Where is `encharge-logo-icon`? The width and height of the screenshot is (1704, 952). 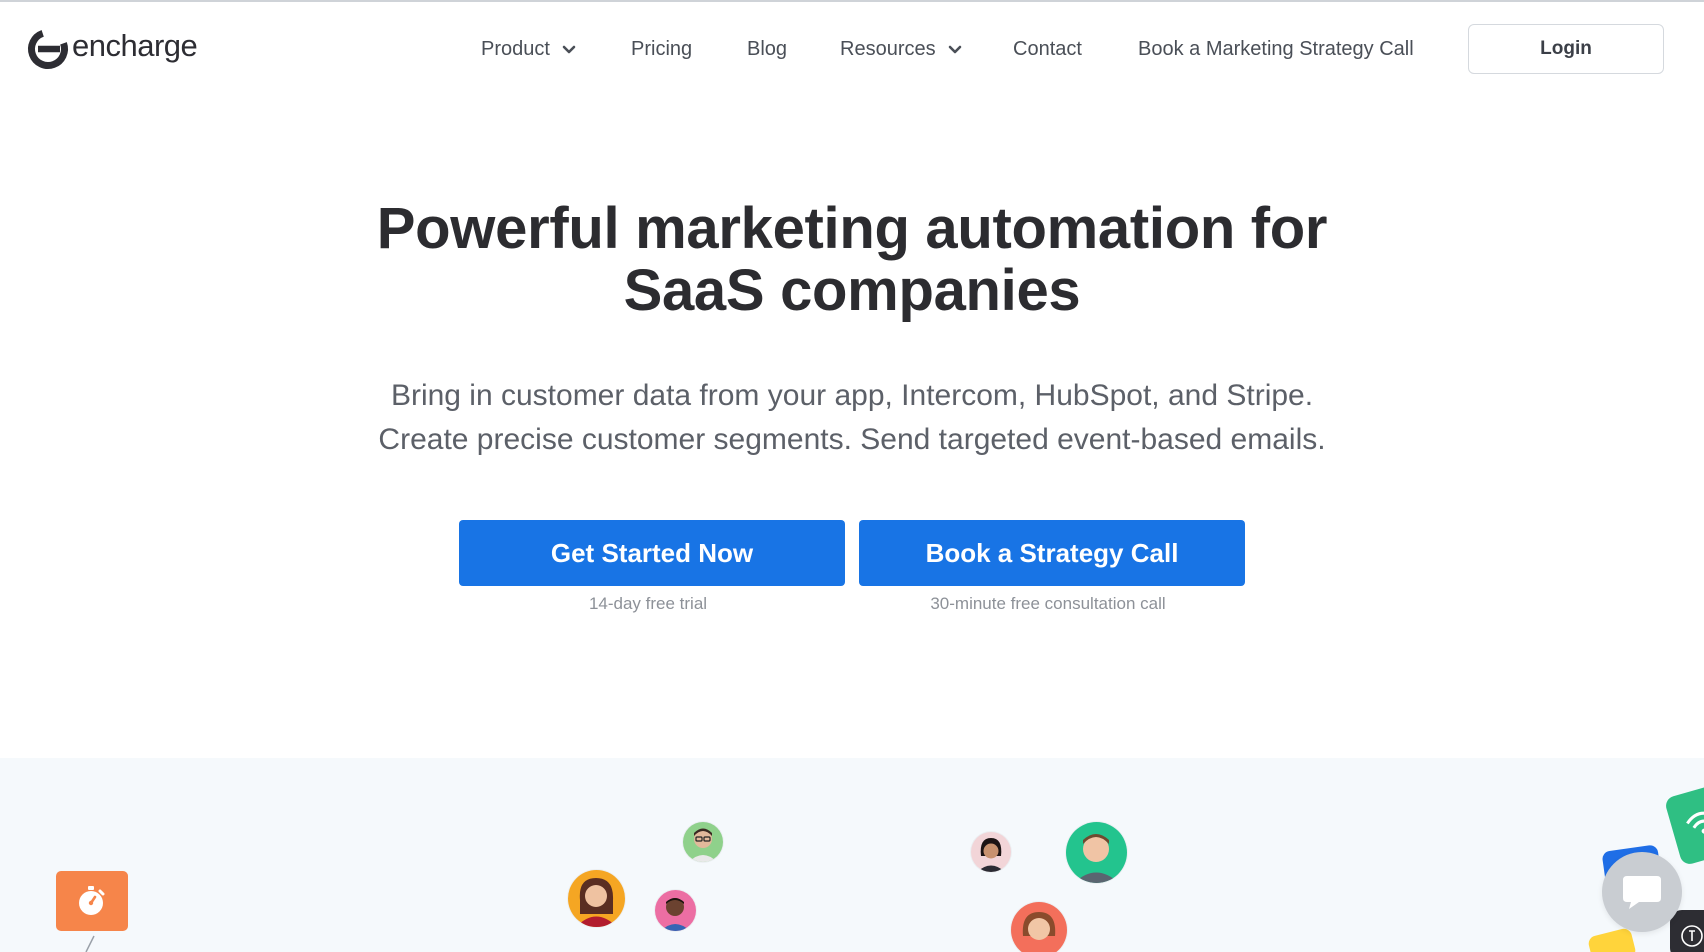 encharge-logo-icon is located at coordinates (48, 49).